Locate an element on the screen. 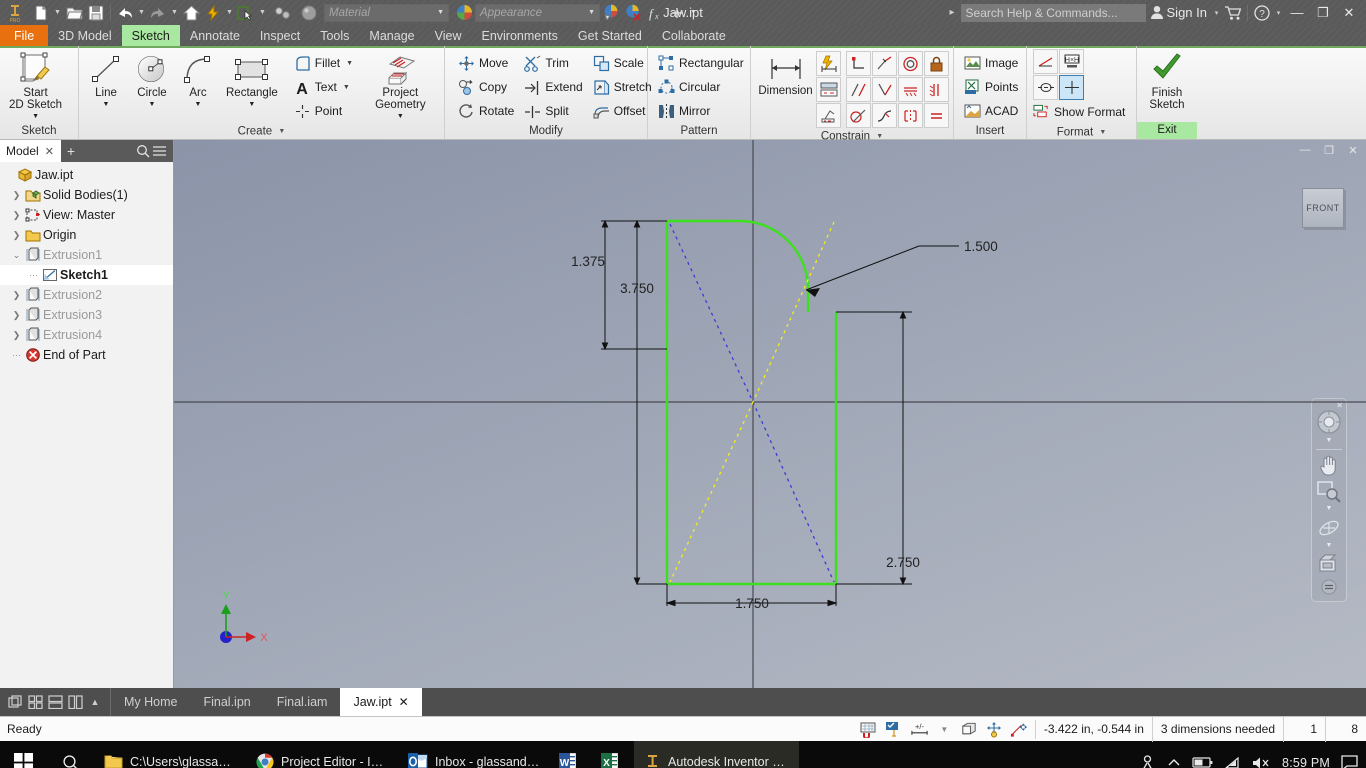 The height and width of the screenshot is (768, 1366). insert-points-button: Points is located at coordinates (991, 87).